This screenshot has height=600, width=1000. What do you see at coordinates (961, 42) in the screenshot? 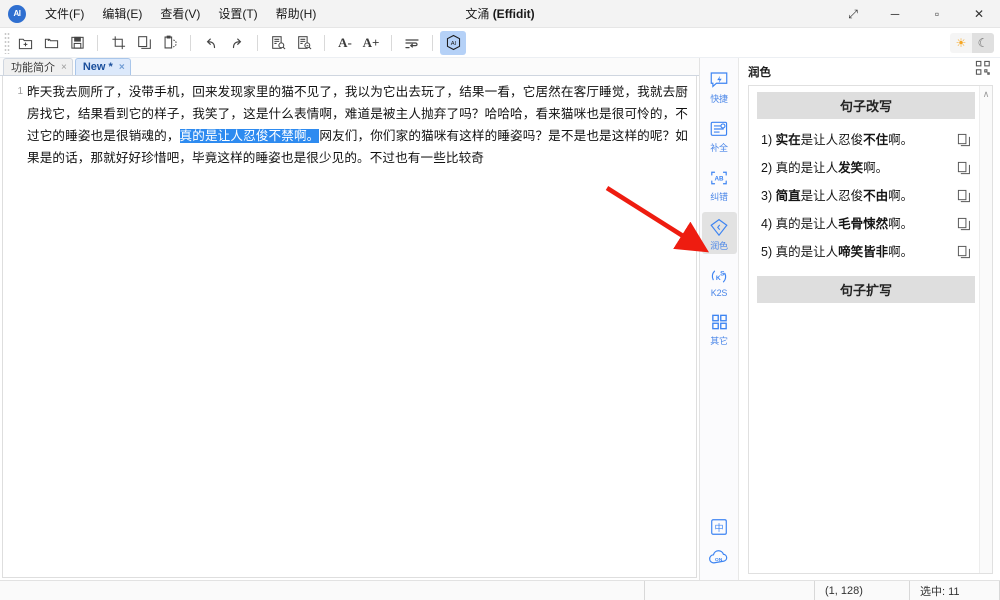
I see `light-theme-icon: ☀` at bounding box center [961, 42].